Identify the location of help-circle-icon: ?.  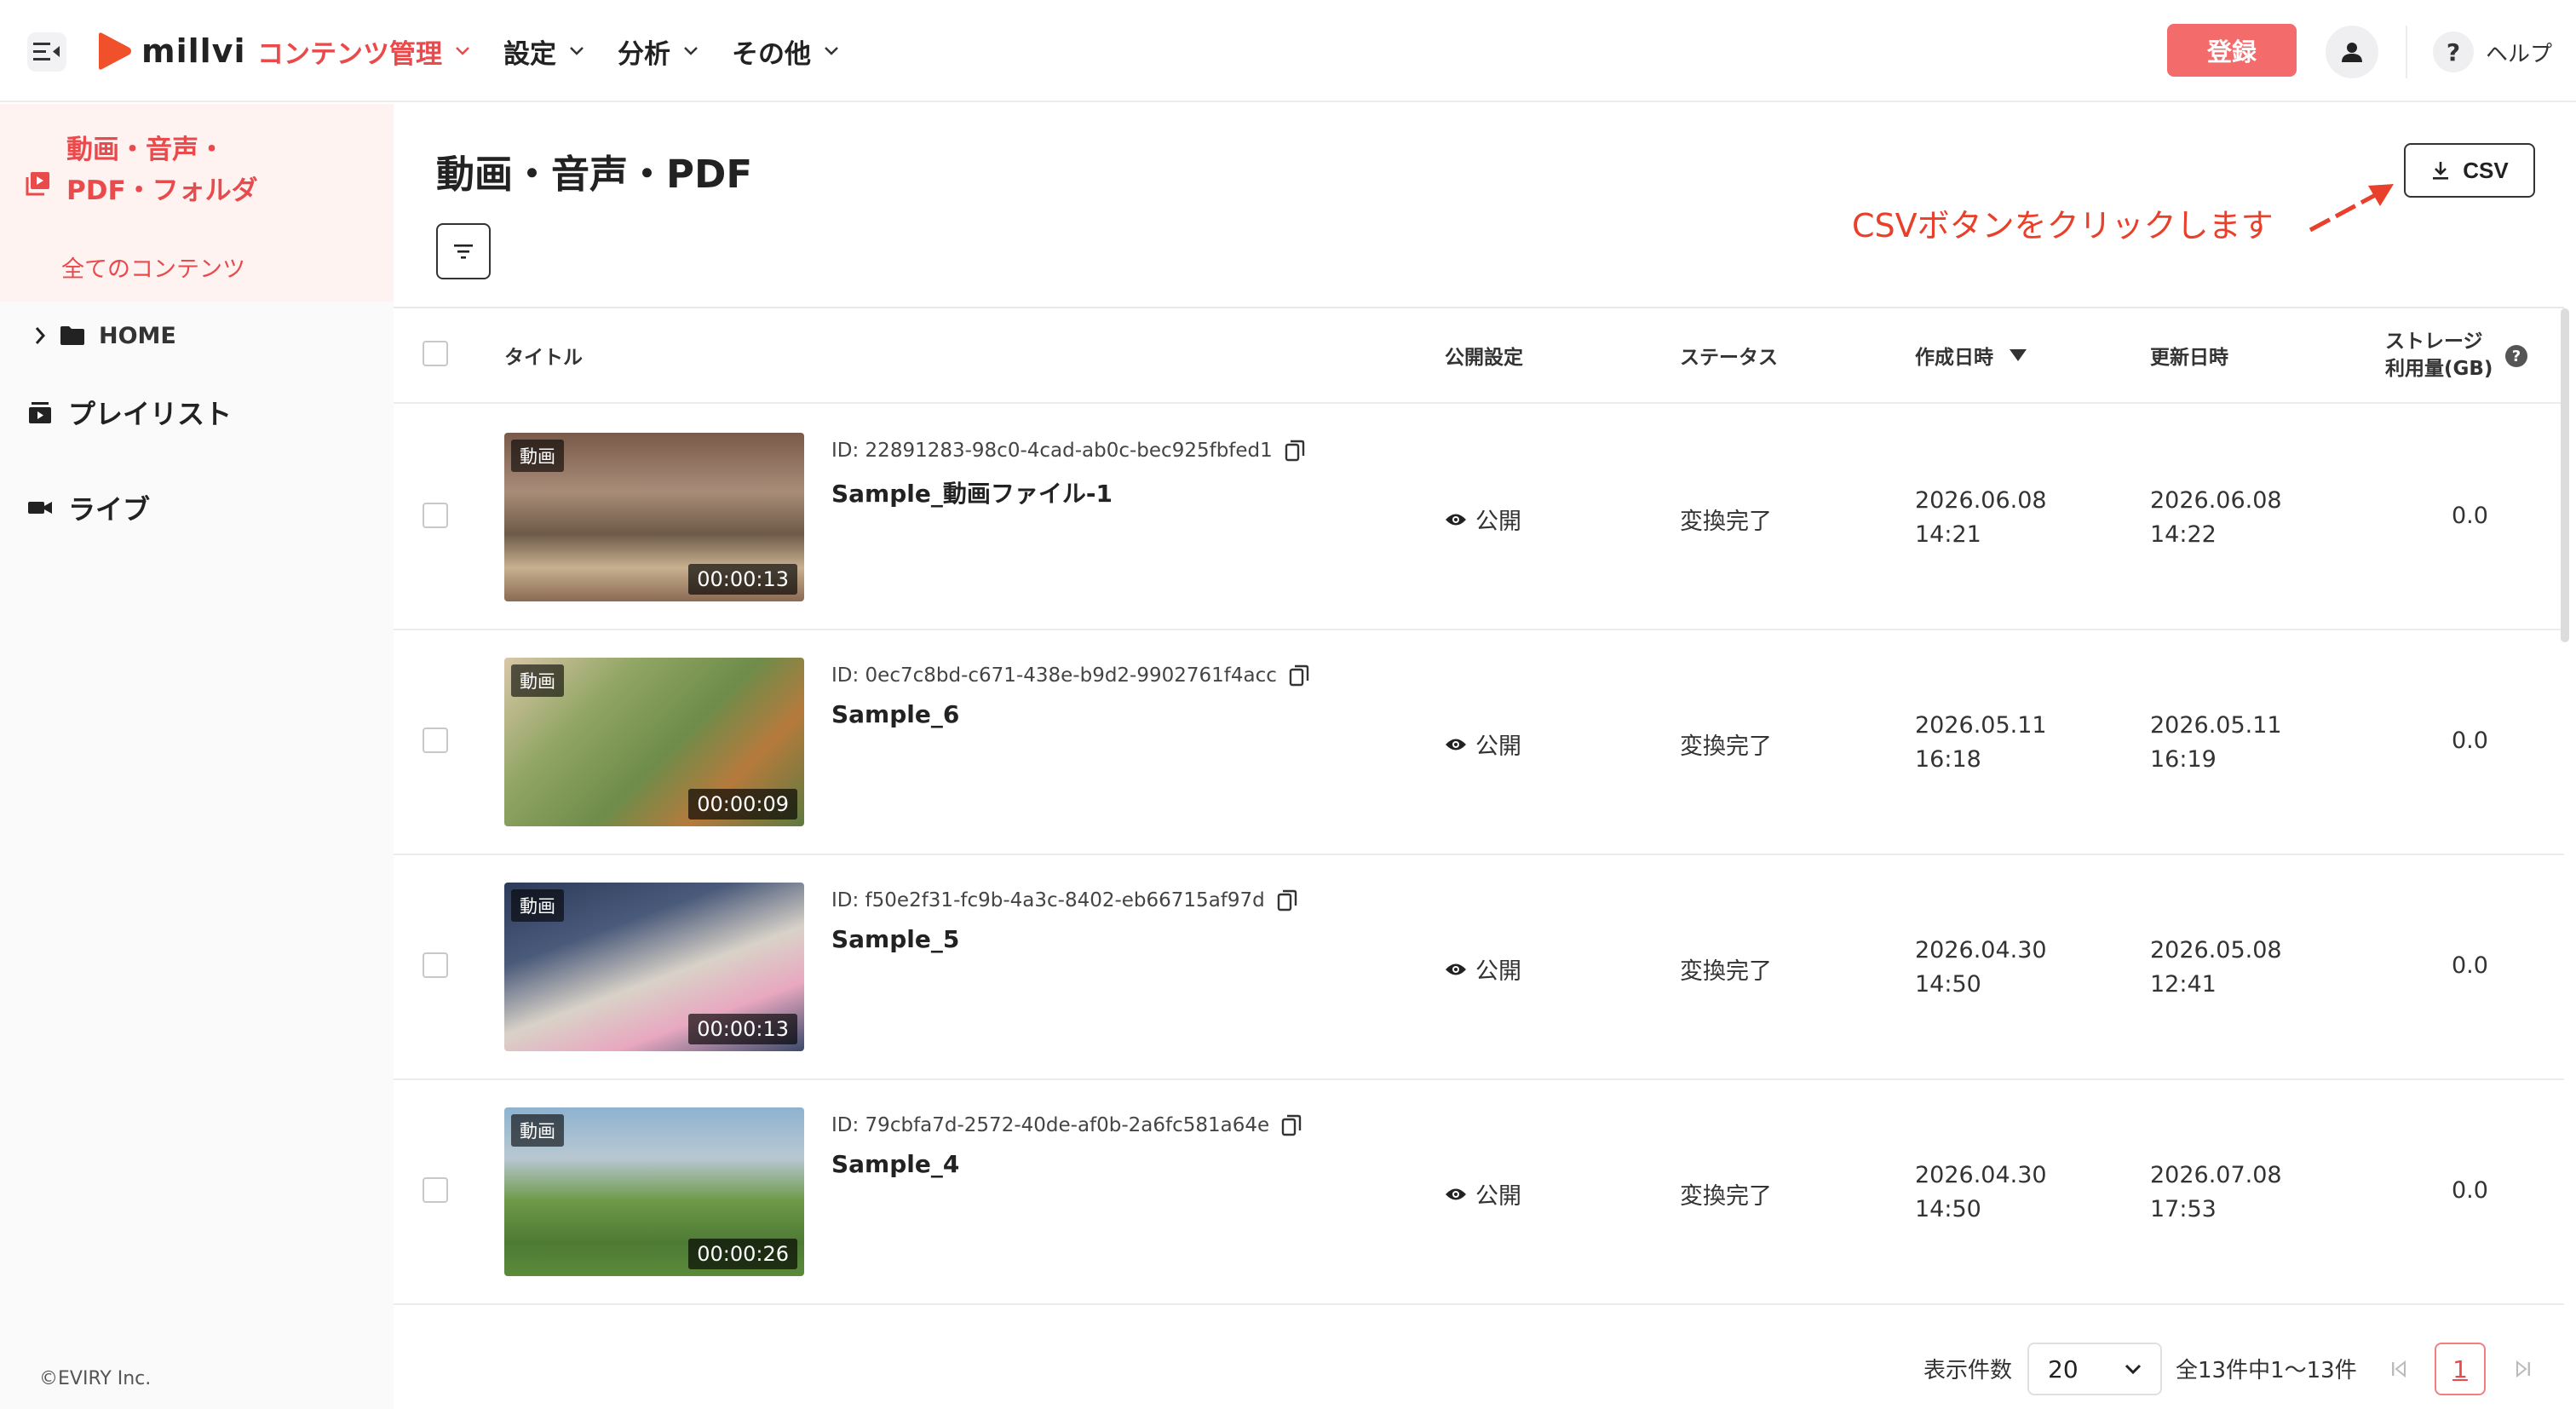
(2516, 356).